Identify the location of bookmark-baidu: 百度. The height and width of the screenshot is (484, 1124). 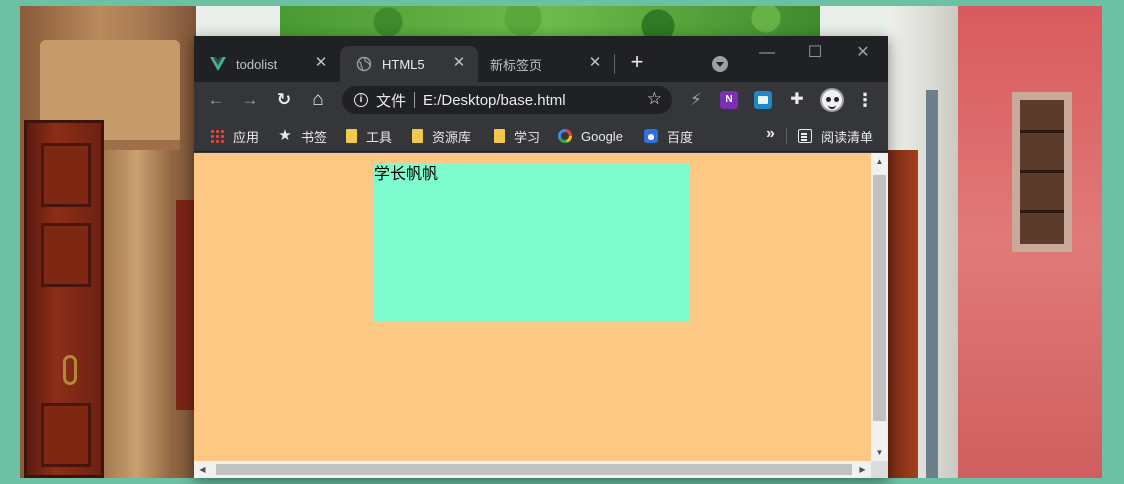
(668, 136).